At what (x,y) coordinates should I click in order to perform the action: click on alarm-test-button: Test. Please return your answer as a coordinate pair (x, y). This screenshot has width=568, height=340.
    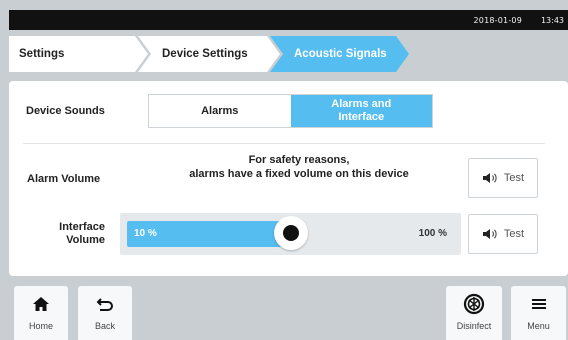
    Looking at the image, I should click on (503, 178).